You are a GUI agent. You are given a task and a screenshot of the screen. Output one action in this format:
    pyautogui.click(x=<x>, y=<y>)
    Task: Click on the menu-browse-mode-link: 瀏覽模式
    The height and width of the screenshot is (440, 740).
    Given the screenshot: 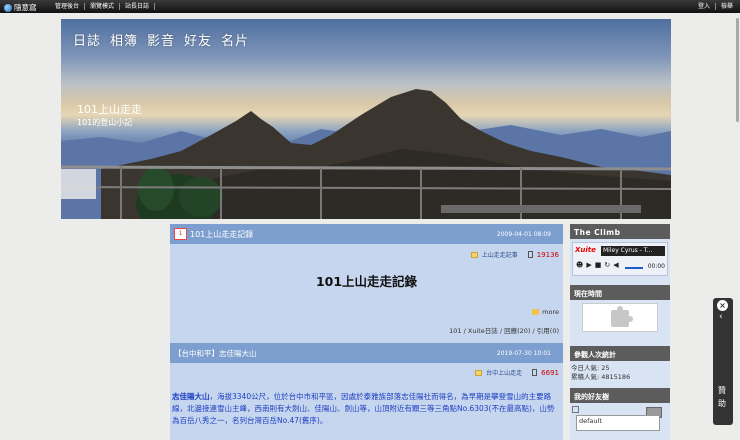 What is the action you would take?
    pyautogui.click(x=103, y=6)
    